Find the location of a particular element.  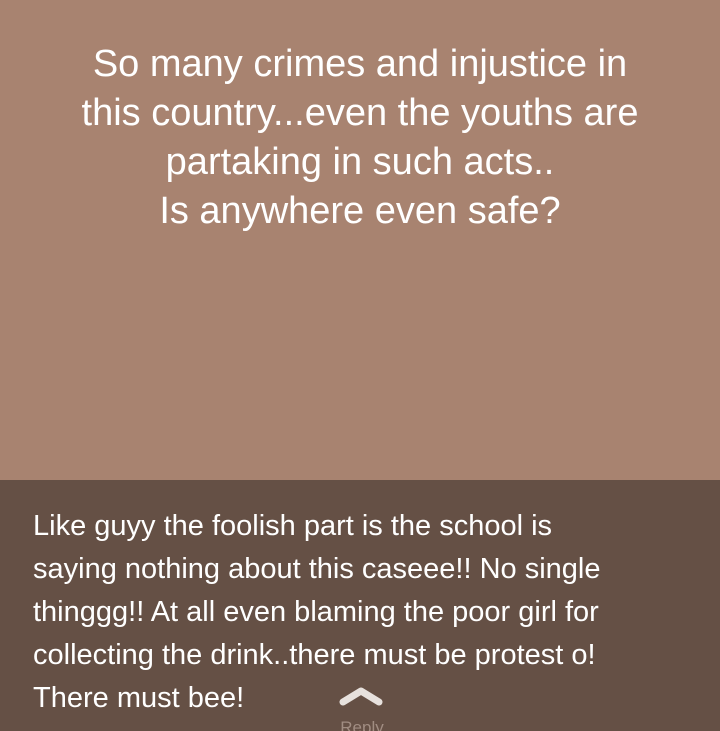

chevron-up-icon is located at coordinates (361, 696).